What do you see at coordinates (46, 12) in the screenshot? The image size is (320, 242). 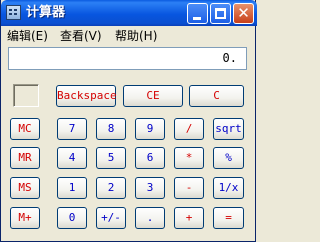 I see `window-title: 计算器` at bounding box center [46, 12].